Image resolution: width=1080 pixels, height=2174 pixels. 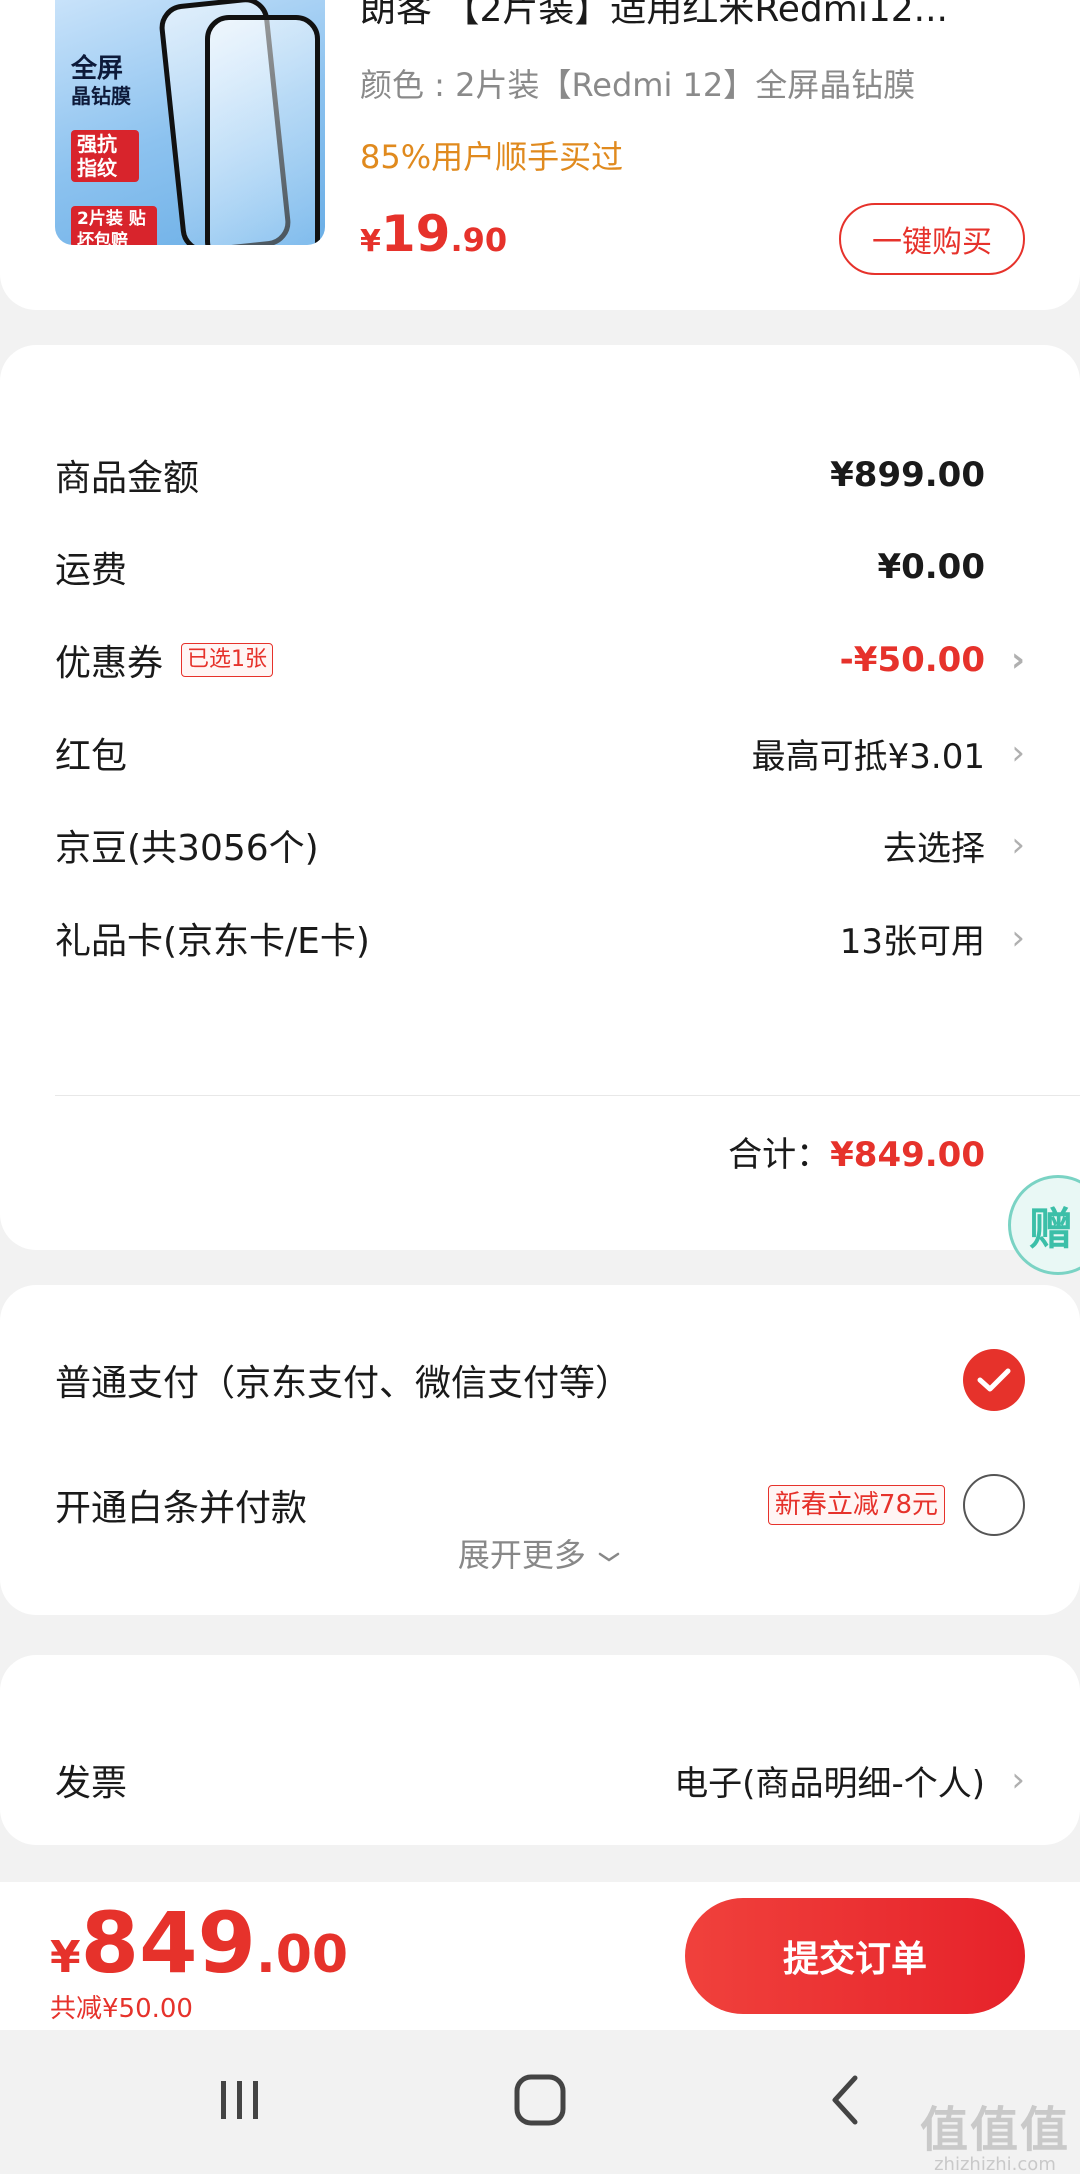 What do you see at coordinates (521, 1555) in the screenshot?
I see `expand-more-label: 展开更多` at bounding box center [521, 1555].